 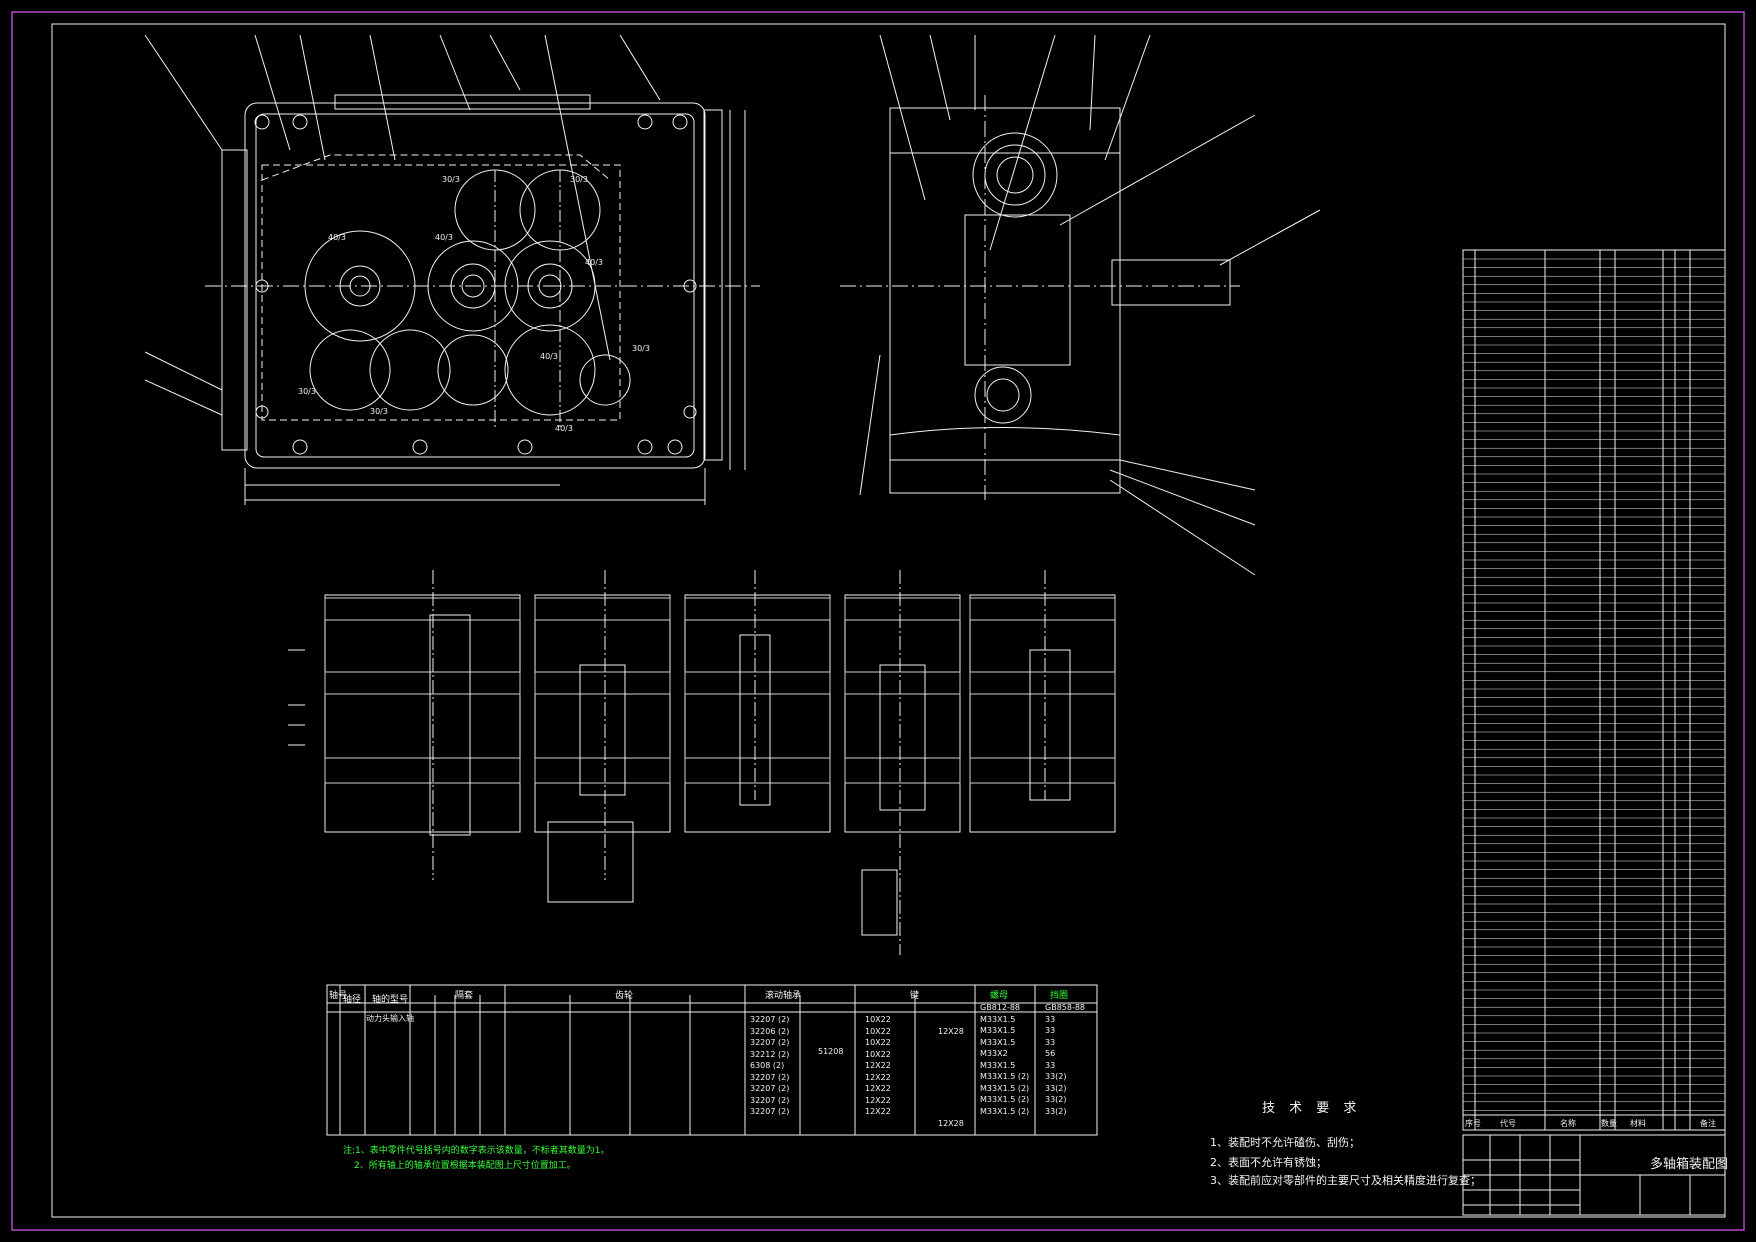 What do you see at coordinates (1065, 1007) in the screenshot?
I see `table-cell: GB858-88` at bounding box center [1065, 1007].